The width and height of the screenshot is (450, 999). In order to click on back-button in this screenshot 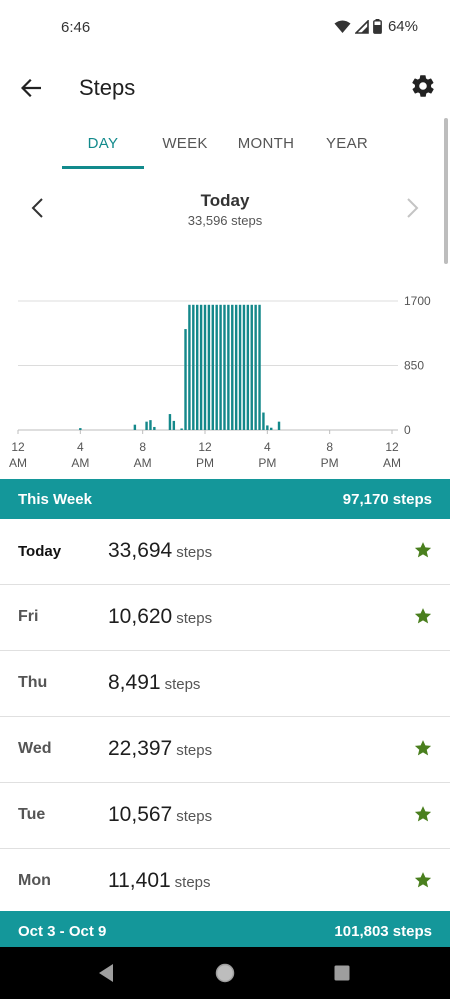, I will do `click(31, 88)`.